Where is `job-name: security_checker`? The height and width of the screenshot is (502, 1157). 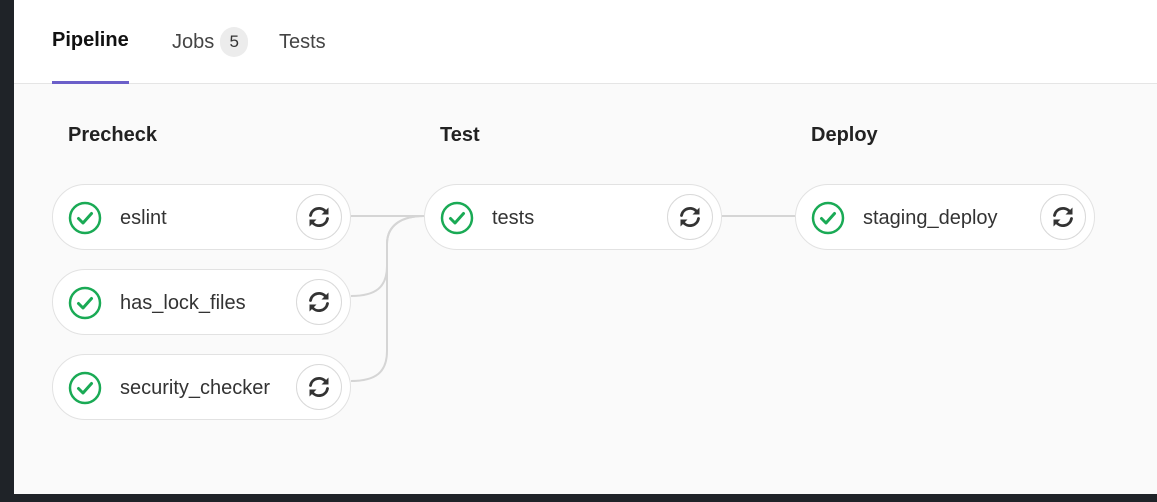
job-name: security_checker is located at coordinates (195, 388).